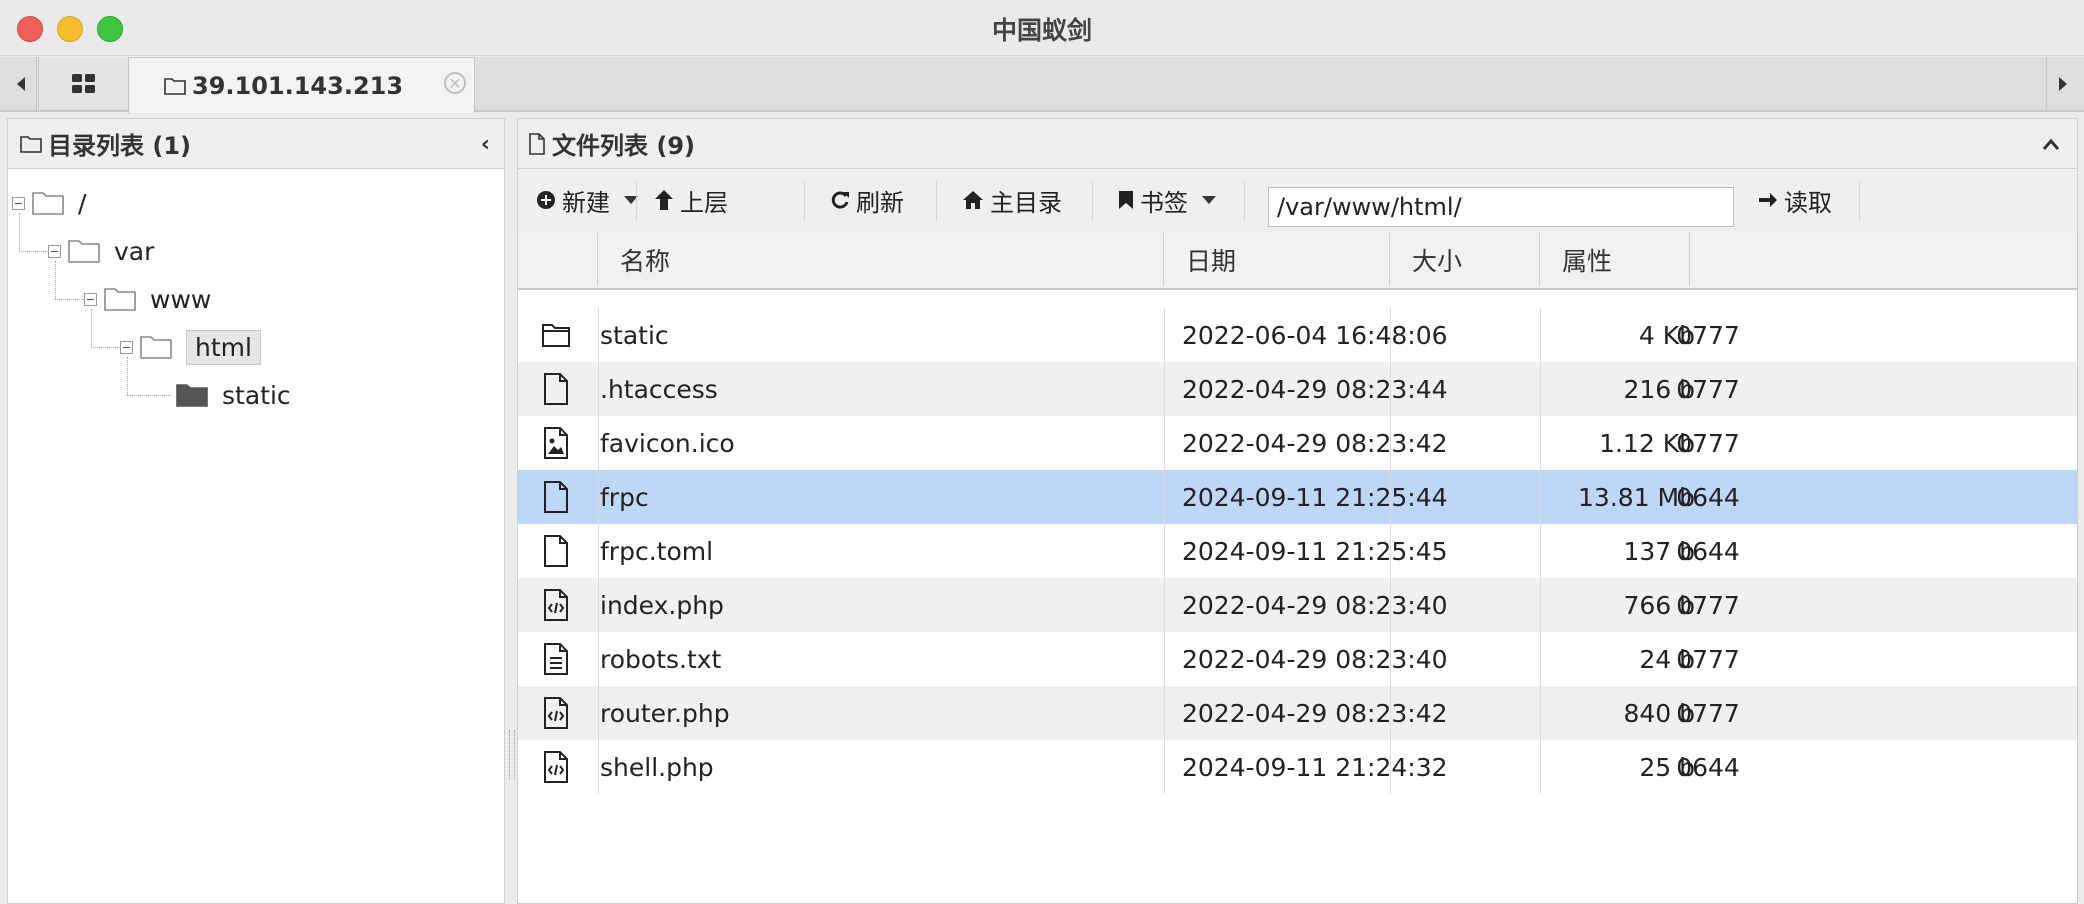 The height and width of the screenshot is (904, 2084). Describe the element at coordinates (662, 605) in the screenshot. I see `file-name: index.php` at that location.